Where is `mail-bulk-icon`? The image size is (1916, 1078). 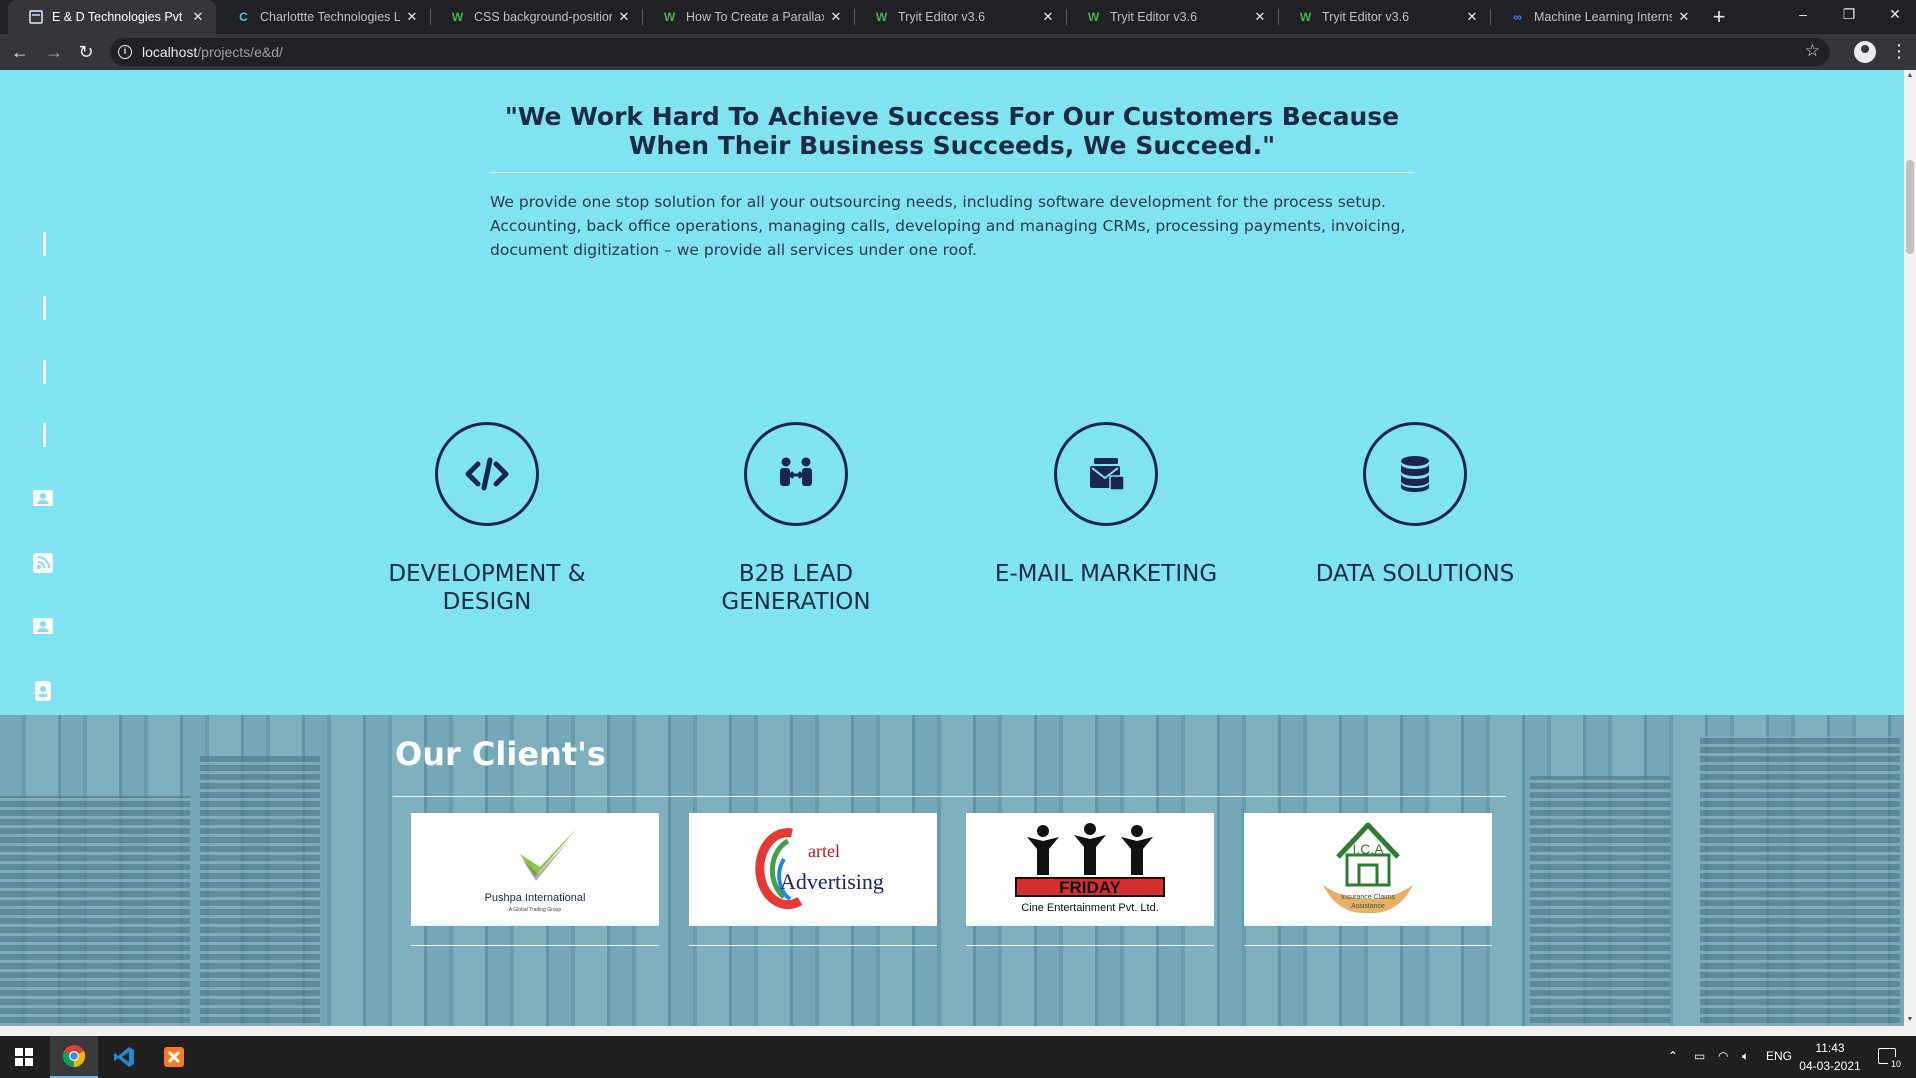 mail-bulk-icon is located at coordinates (1107, 474).